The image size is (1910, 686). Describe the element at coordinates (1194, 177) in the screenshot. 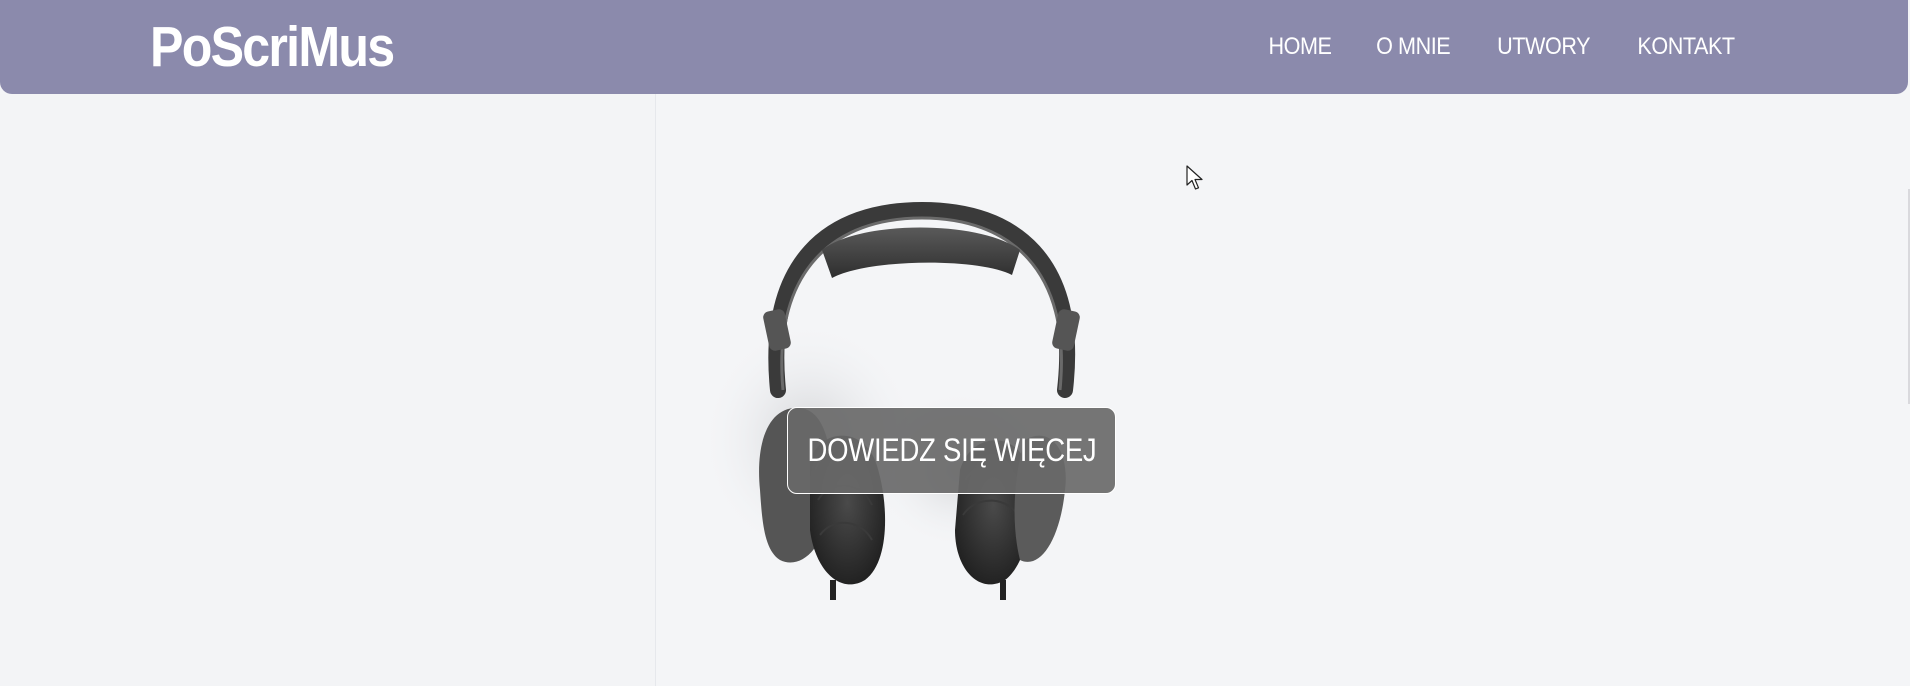

I see `mouse-cursor-icon` at that location.